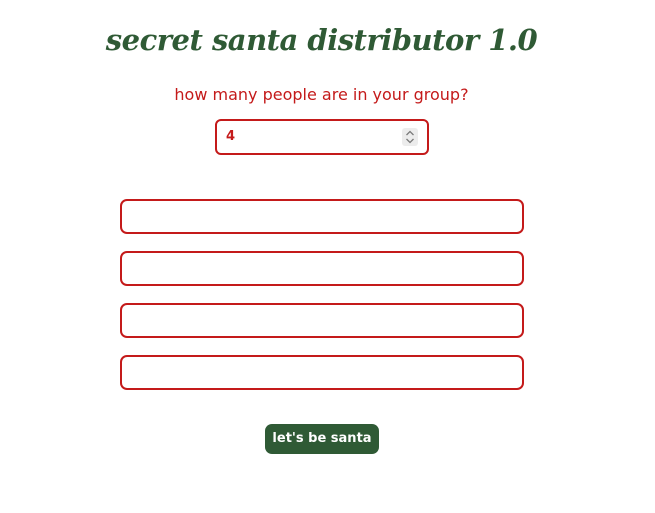 The width and height of the screenshot is (655, 513). Describe the element at coordinates (231, 136) in the screenshot. I see `group-size-value: 4` at that location.